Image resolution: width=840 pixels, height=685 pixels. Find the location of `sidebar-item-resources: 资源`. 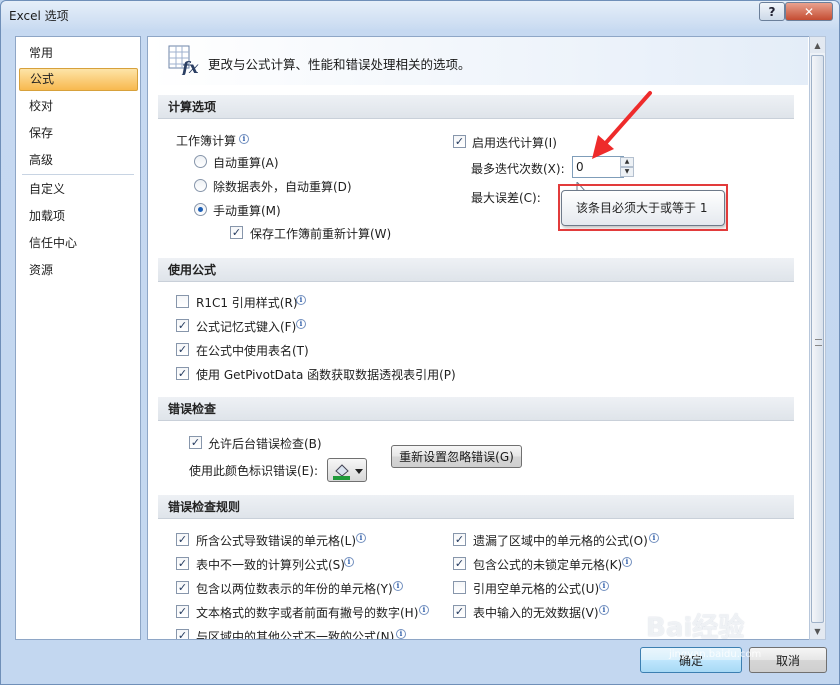

sidebar-item-resources: 资源 is located at coordinates (78, 270).